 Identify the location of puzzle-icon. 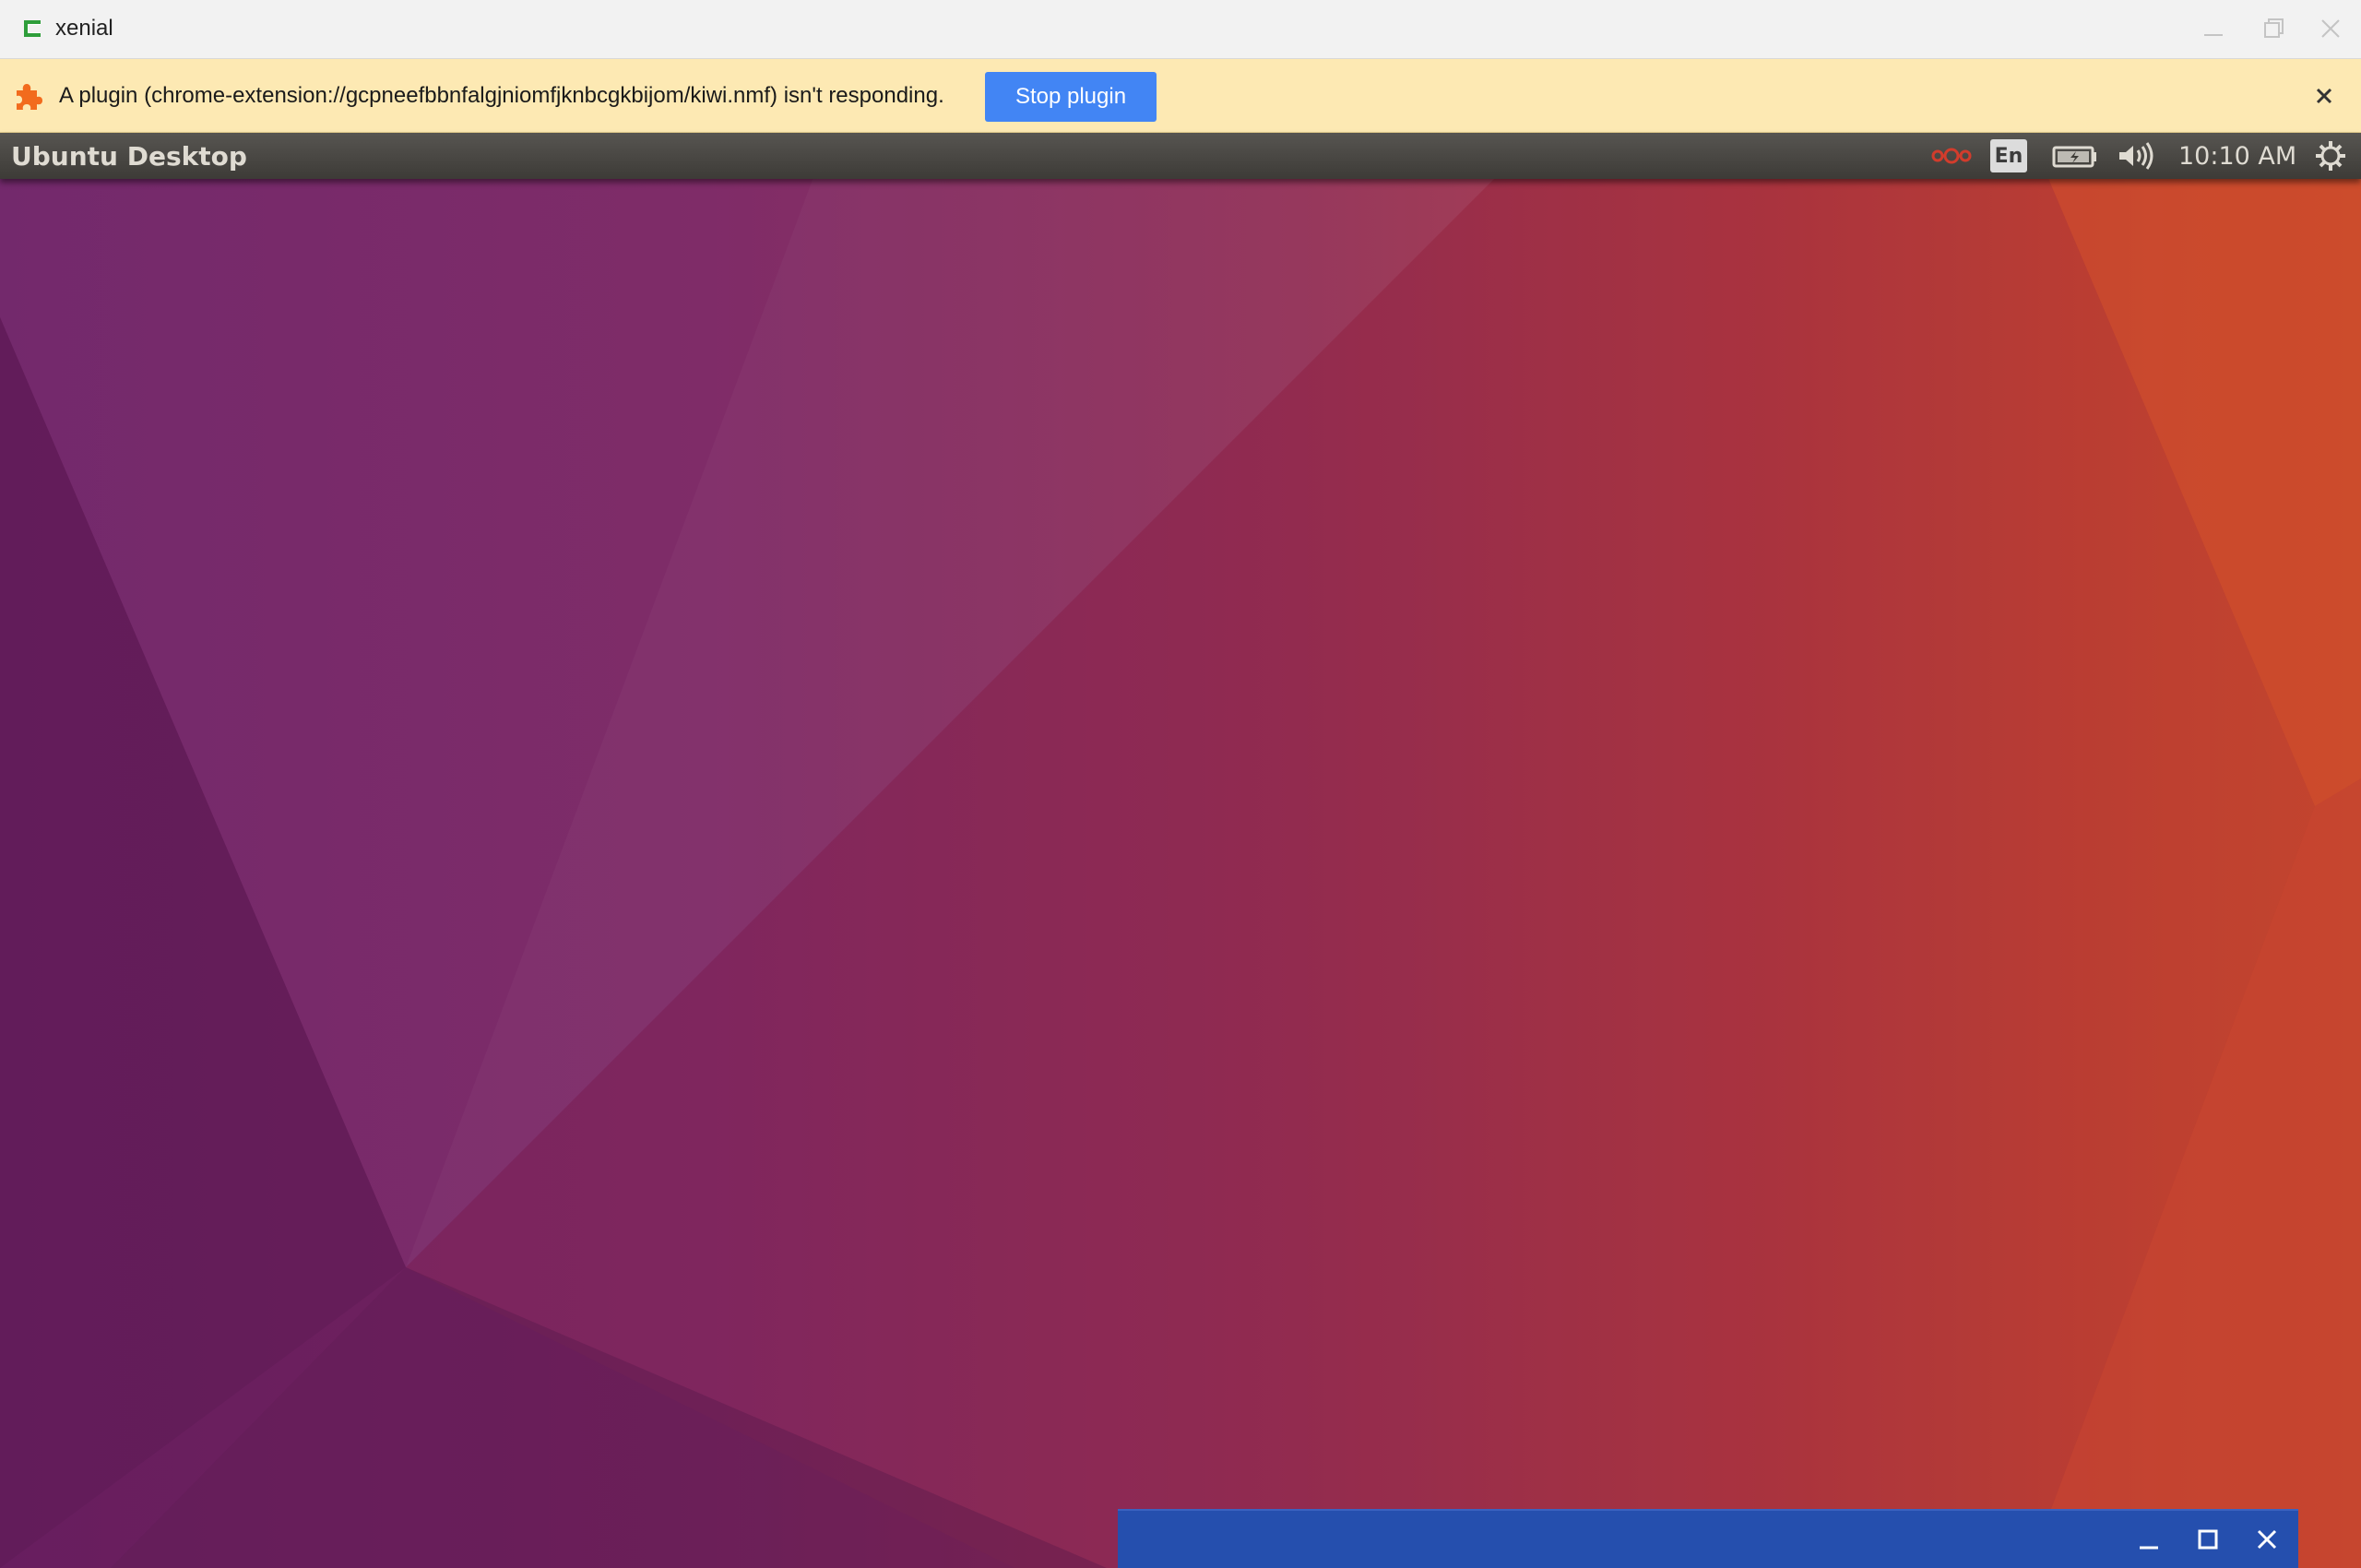
(29, 97).